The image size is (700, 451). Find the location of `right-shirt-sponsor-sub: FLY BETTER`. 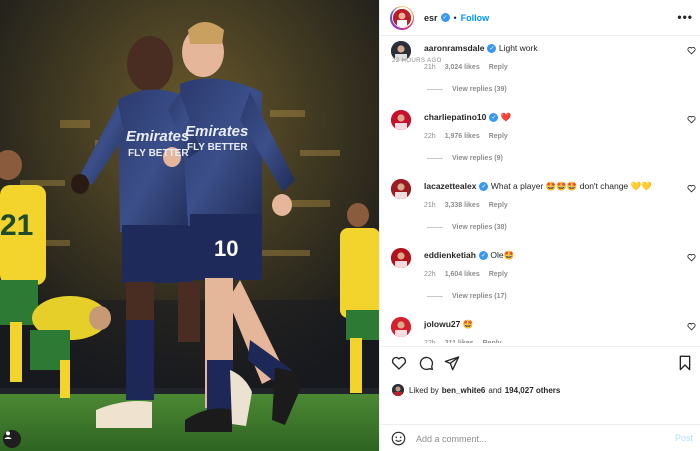

right-shirt-sponsor-sub: FLY BETTER is located at coordinates (217, 147).